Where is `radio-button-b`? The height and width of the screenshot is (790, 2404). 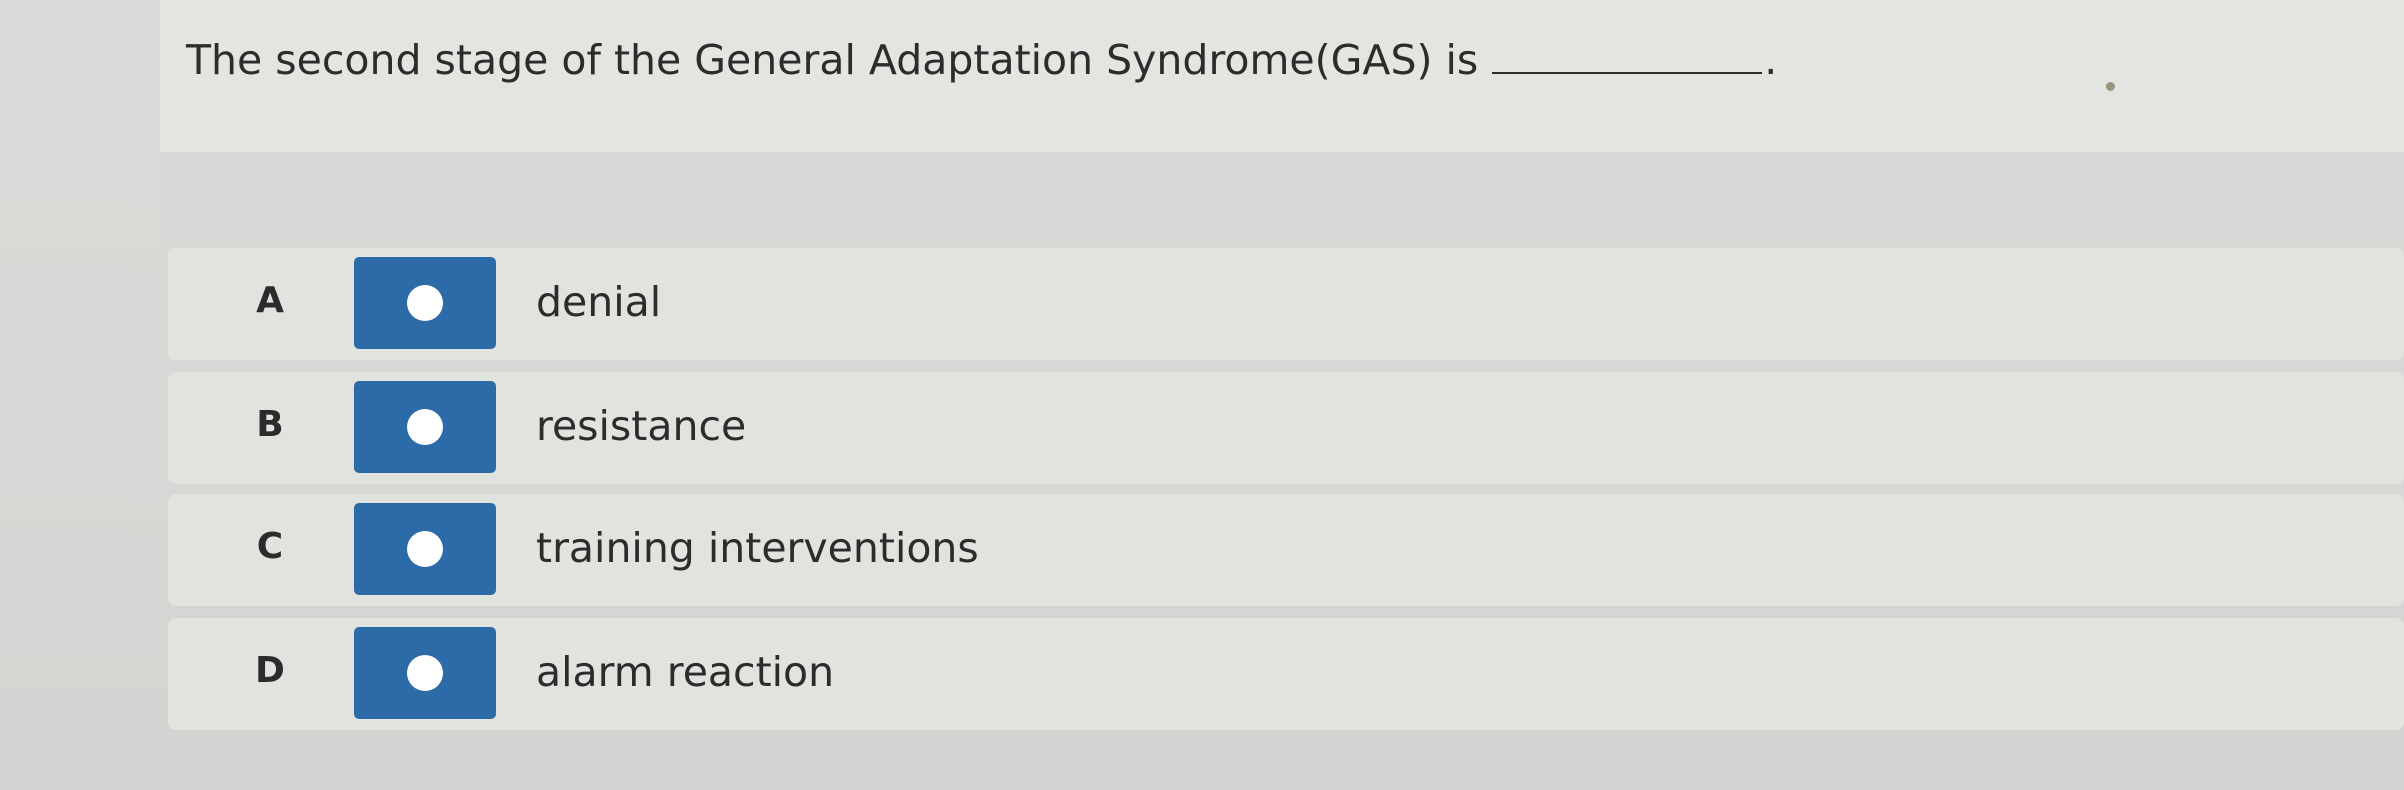
radio-button-b is located at coordinates (425, 427).